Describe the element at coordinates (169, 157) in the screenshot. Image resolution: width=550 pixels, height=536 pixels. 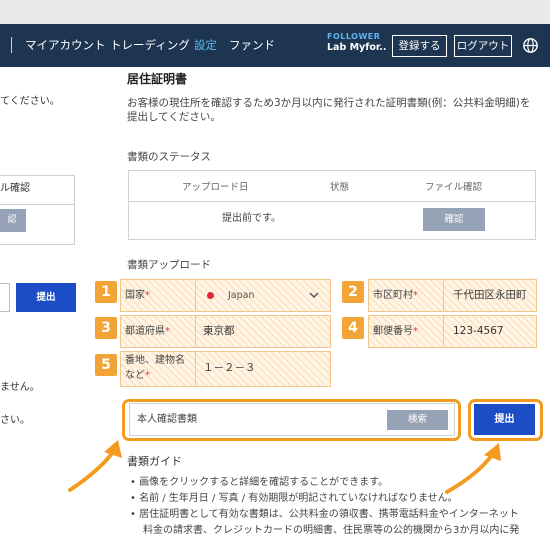
I see `status-label: 書類のステータス` at that location.